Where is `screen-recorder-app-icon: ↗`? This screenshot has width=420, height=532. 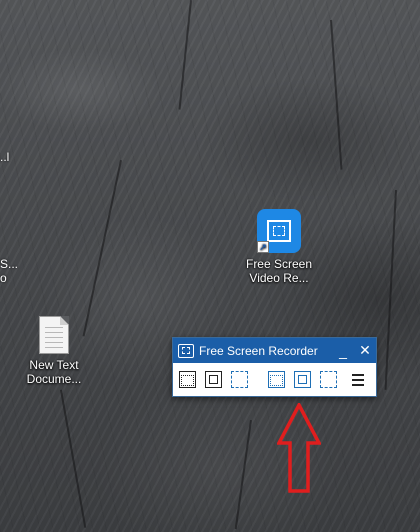
screen-recorder-app-icon: ↗ is located at coordinates (279, 231).